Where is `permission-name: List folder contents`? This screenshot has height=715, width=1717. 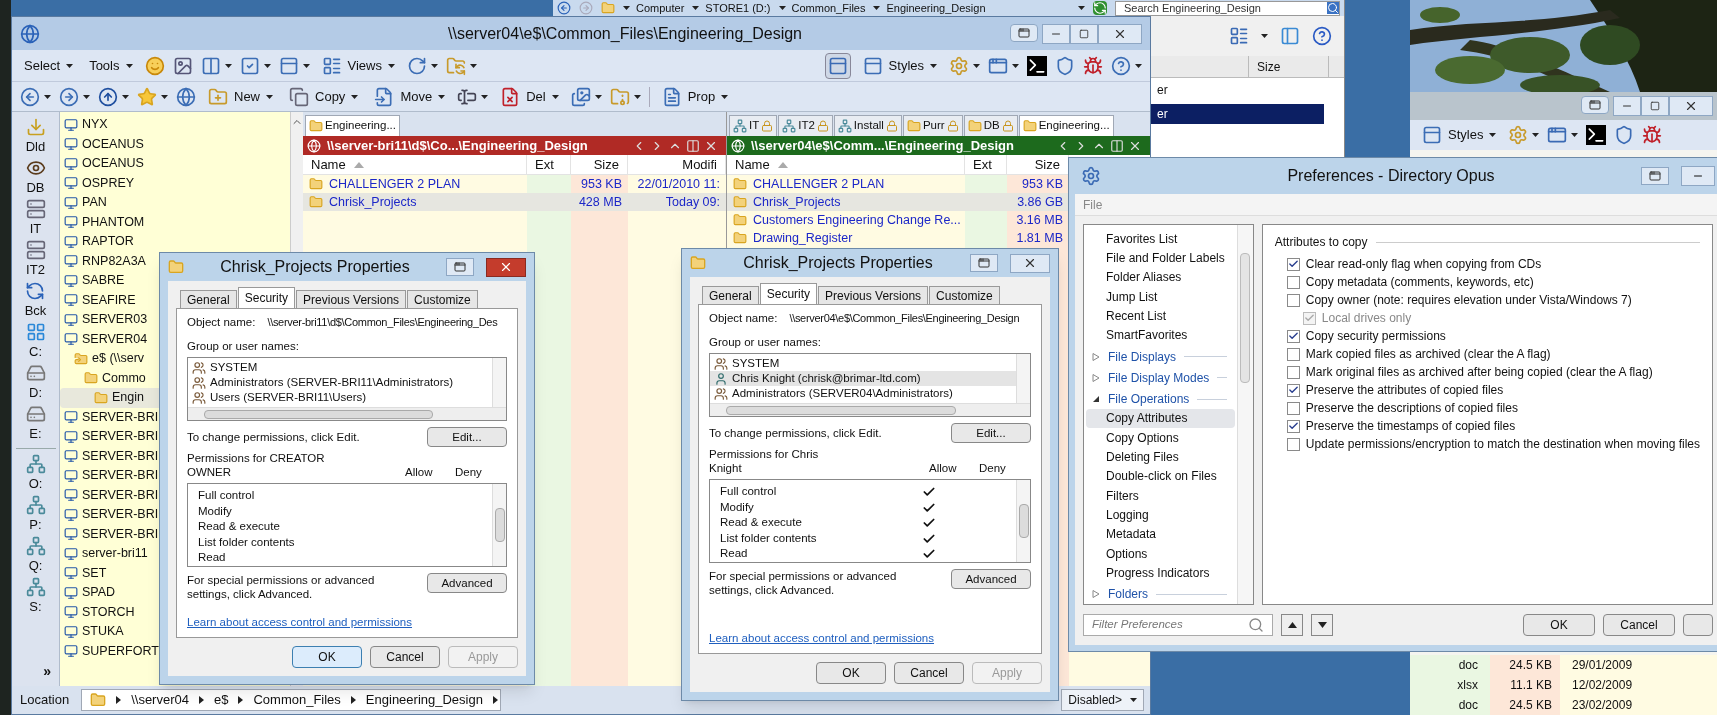
permission-name: List folder contents is located at coordinates (769, 538).